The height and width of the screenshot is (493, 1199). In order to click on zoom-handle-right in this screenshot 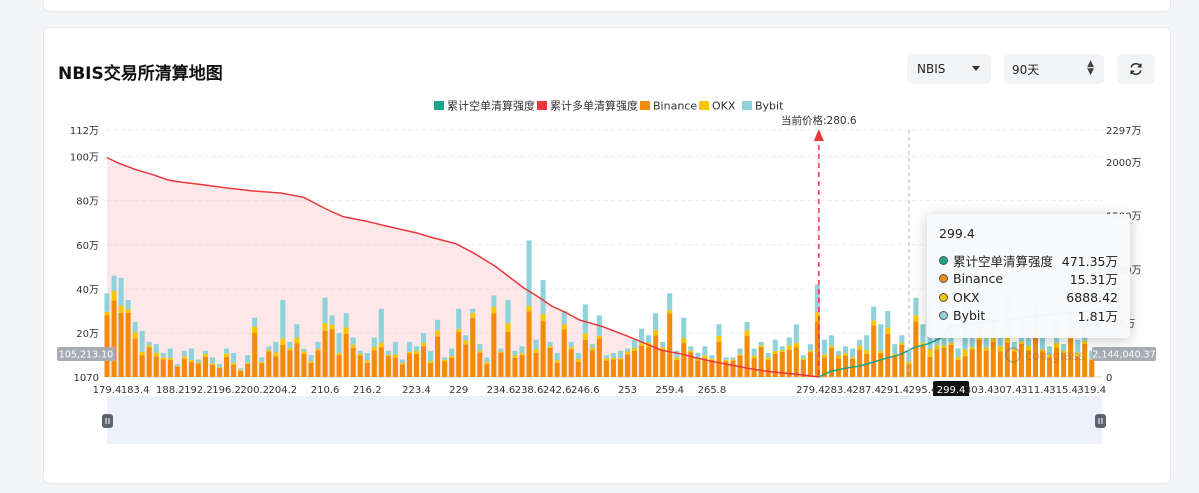, I will do `click(1100, 421)`.